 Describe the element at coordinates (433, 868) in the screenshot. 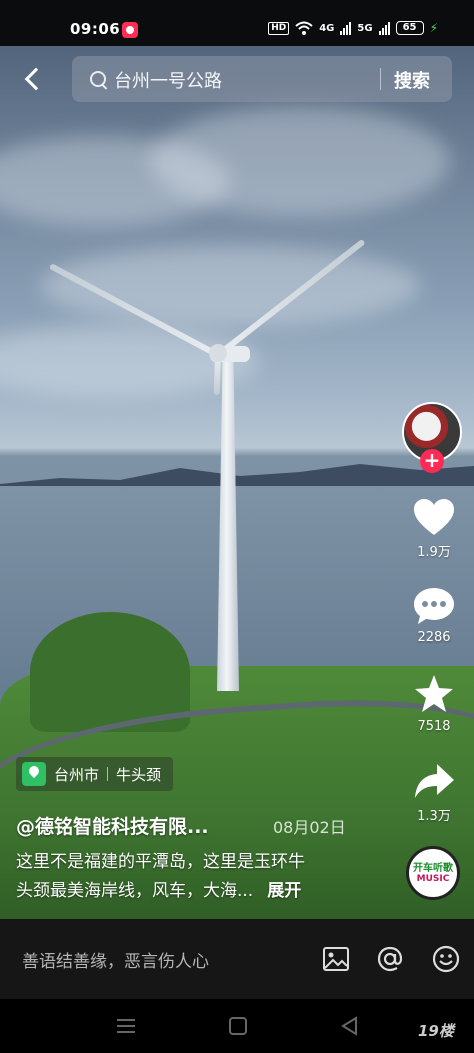

I see `music-label: 开车听歌` at that location.